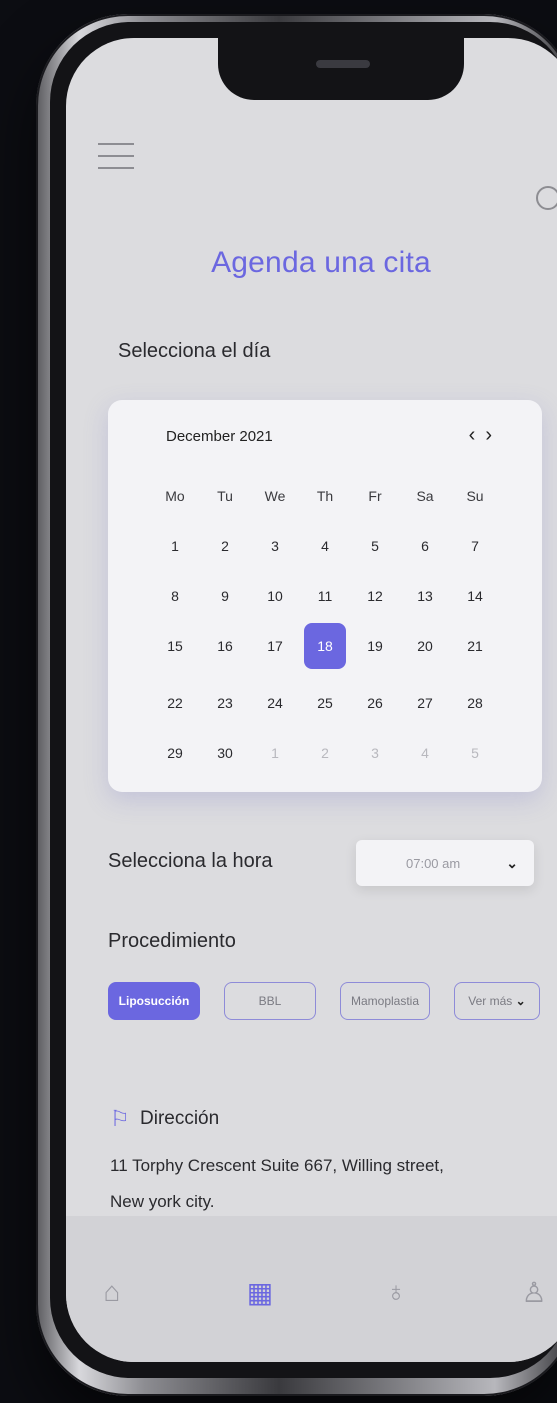  What do you see at coordinates (425, 496) in the screenshot?
I see `weekday-header: Sa` at bounding box center [425, 496].